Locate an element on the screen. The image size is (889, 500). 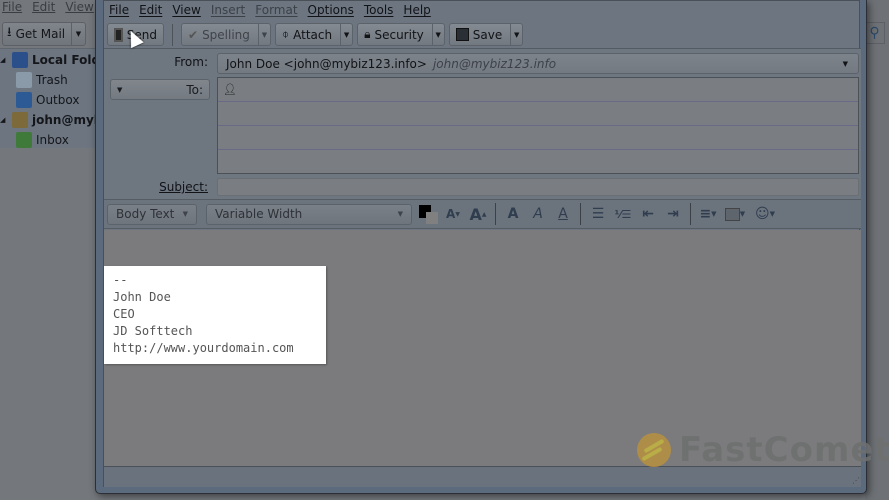
folder-inbox: Inbox is located at coordinates (42, 140).